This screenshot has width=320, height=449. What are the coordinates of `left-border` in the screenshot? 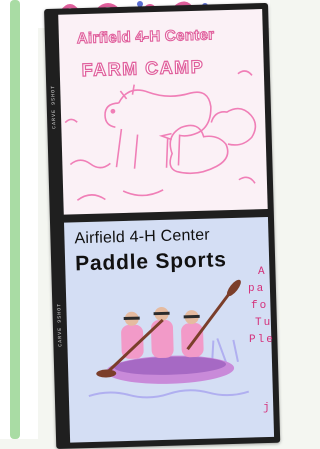 It's located at (19, 219).